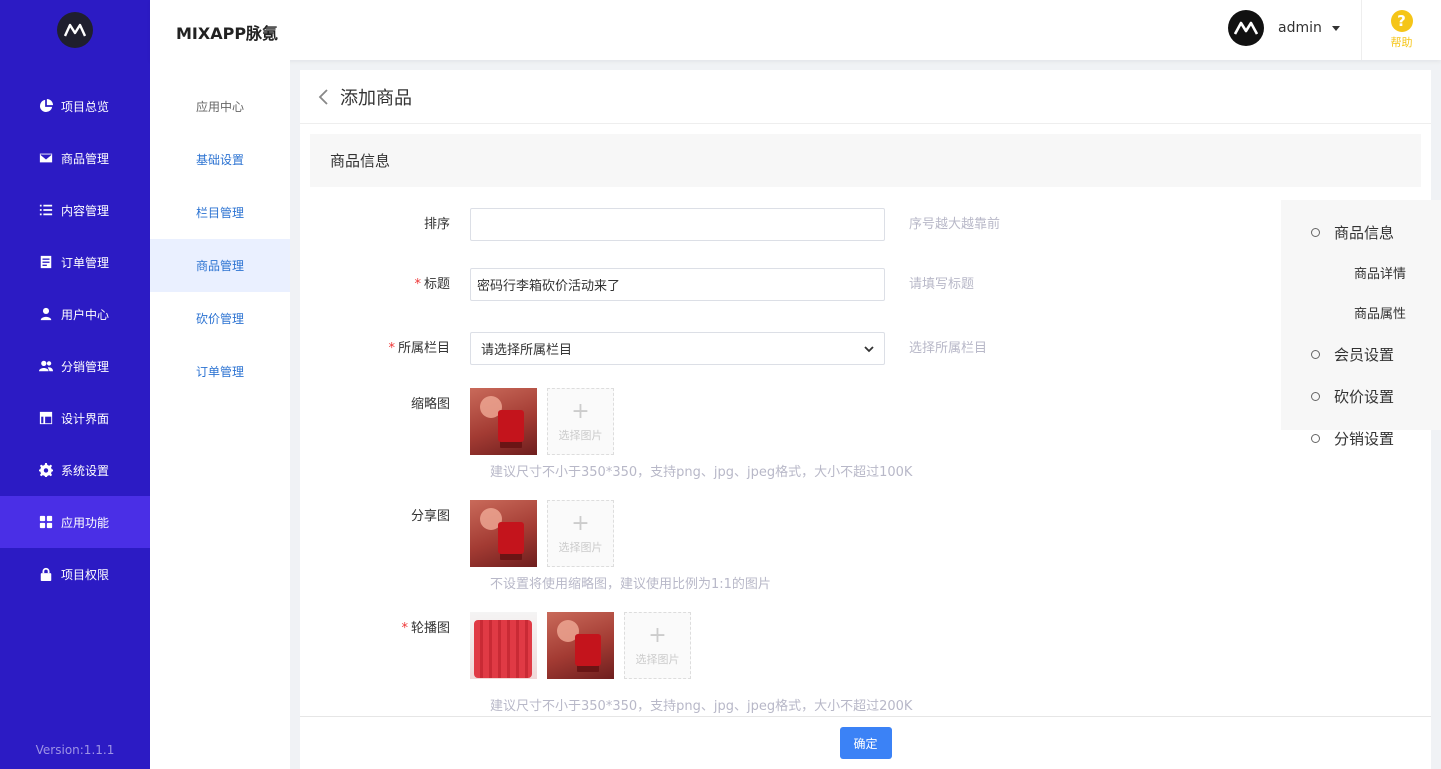  I want to click on form-footer: 确定, so click(865, 742).